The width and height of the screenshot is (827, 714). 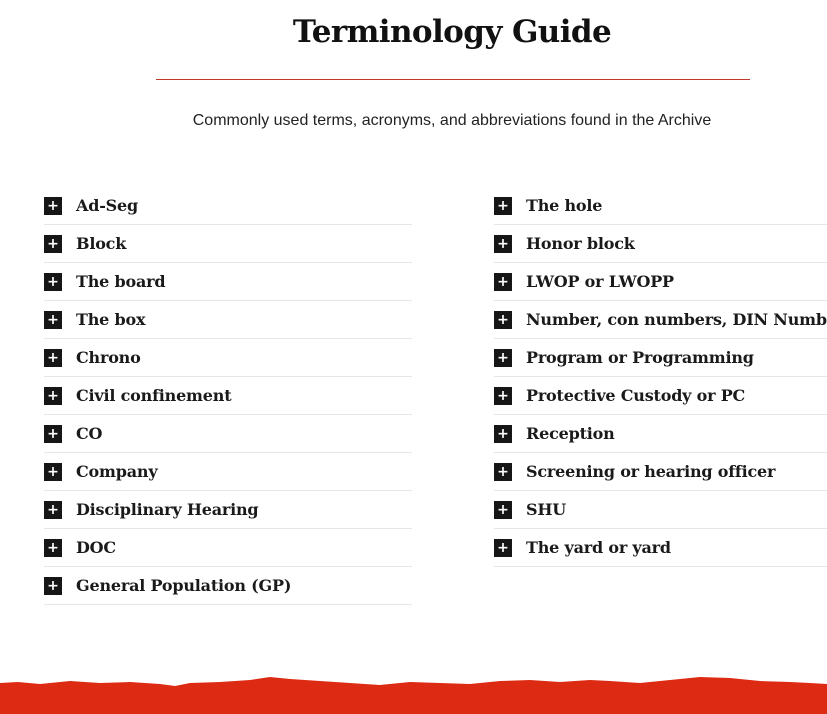 I want to click on term-label: Number, con numbers, DIN Number, so click(x=676, y=319).